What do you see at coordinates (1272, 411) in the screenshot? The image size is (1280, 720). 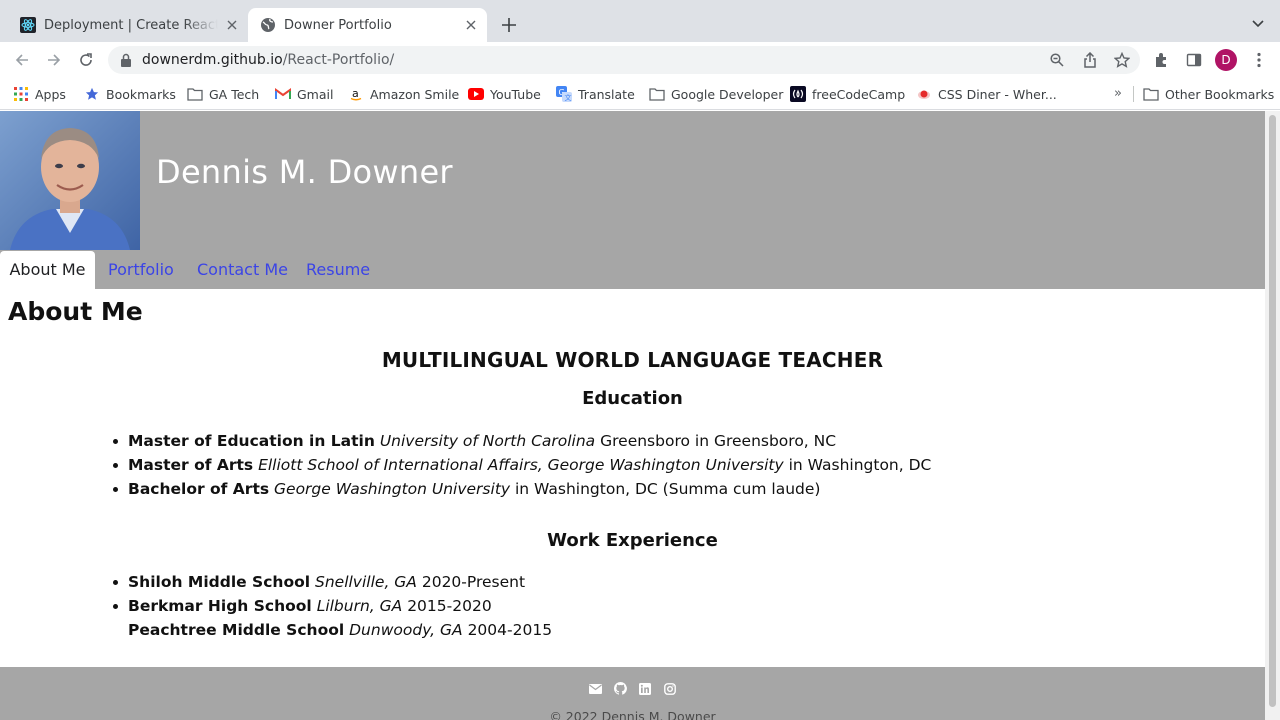 I see `scrollbar-thumb` at bounding box center [1272, 411].